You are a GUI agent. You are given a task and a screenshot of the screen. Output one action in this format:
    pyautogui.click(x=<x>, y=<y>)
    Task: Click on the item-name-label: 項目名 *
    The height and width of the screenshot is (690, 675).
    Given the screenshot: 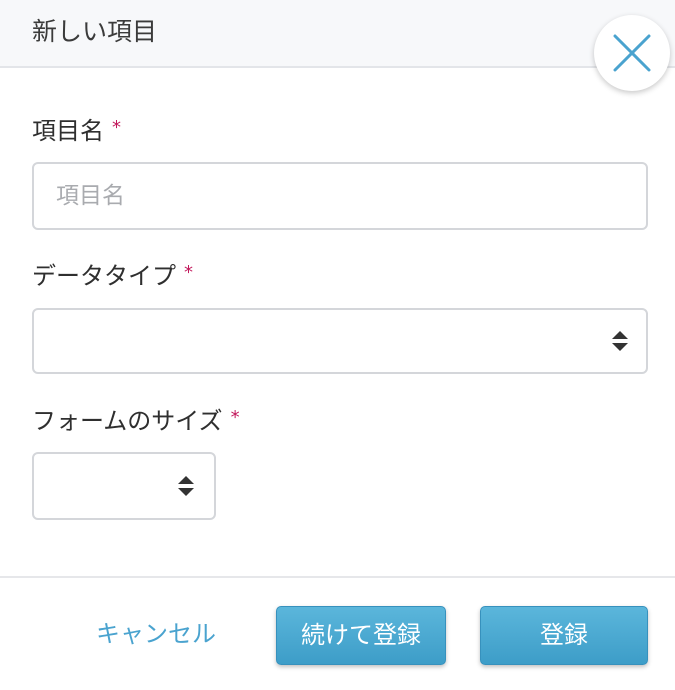 What is the action you would take?
    pyautogui.click(x=76, y=129)
    